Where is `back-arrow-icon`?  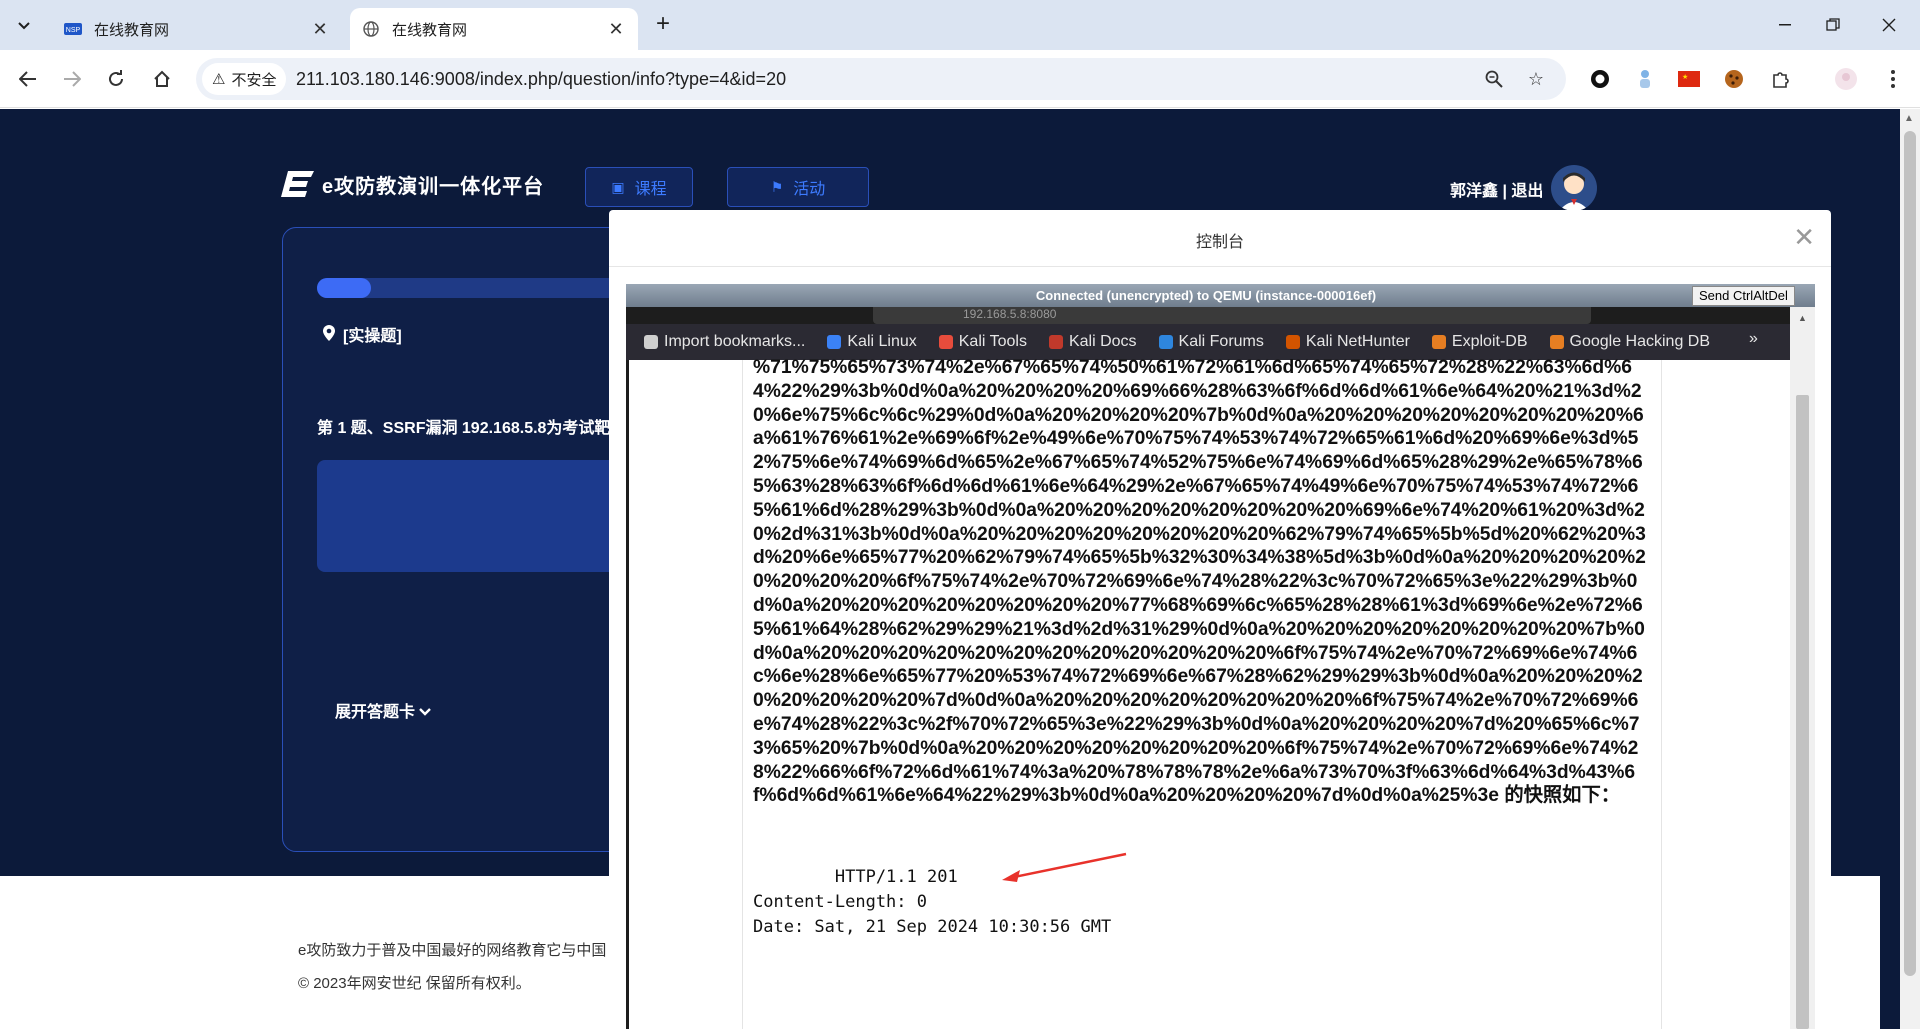 back-arrow-icon is located at coordinates (28, 79).